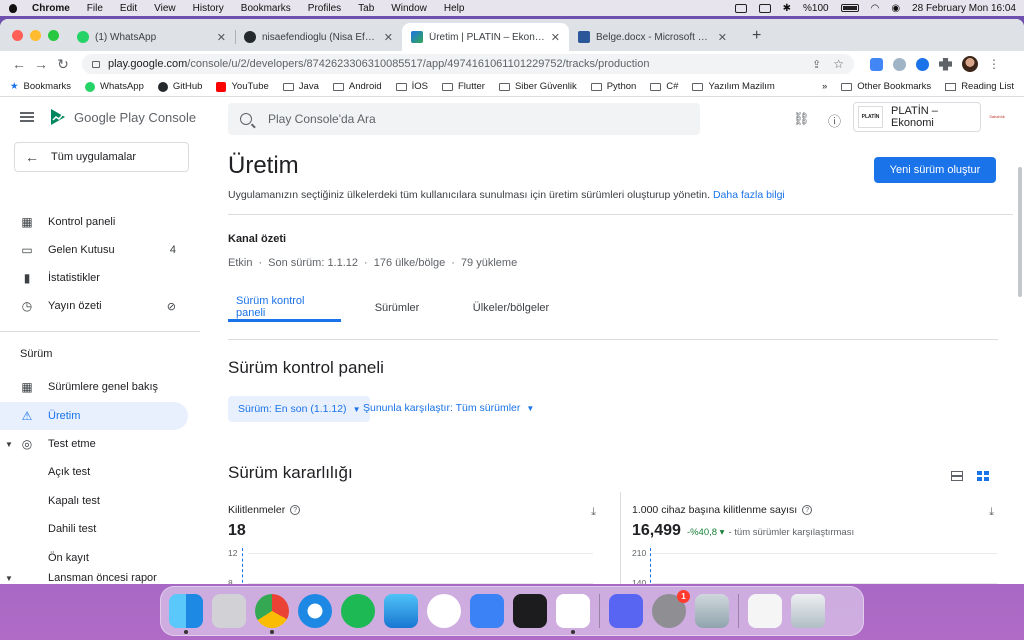 This screenshot has height=640, width=1024. Describe the element at coordinates (613, 86) in the screenshot. I see `bookmark-python: Python` at that location.